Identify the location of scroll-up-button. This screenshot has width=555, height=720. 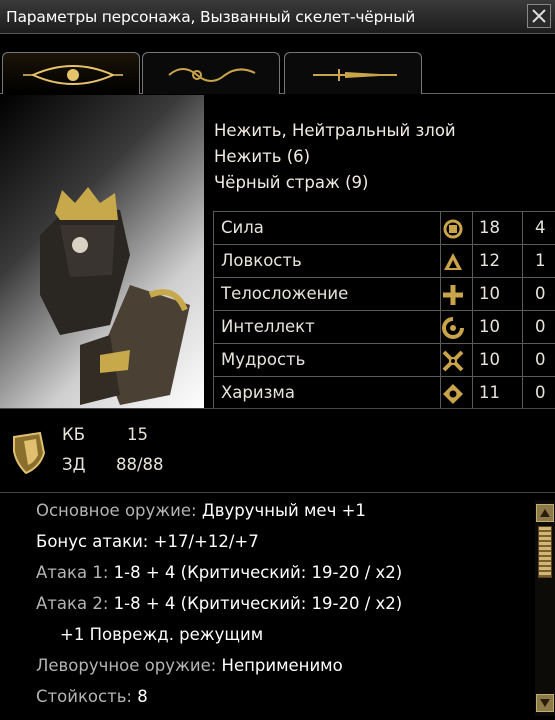
(545, 513).